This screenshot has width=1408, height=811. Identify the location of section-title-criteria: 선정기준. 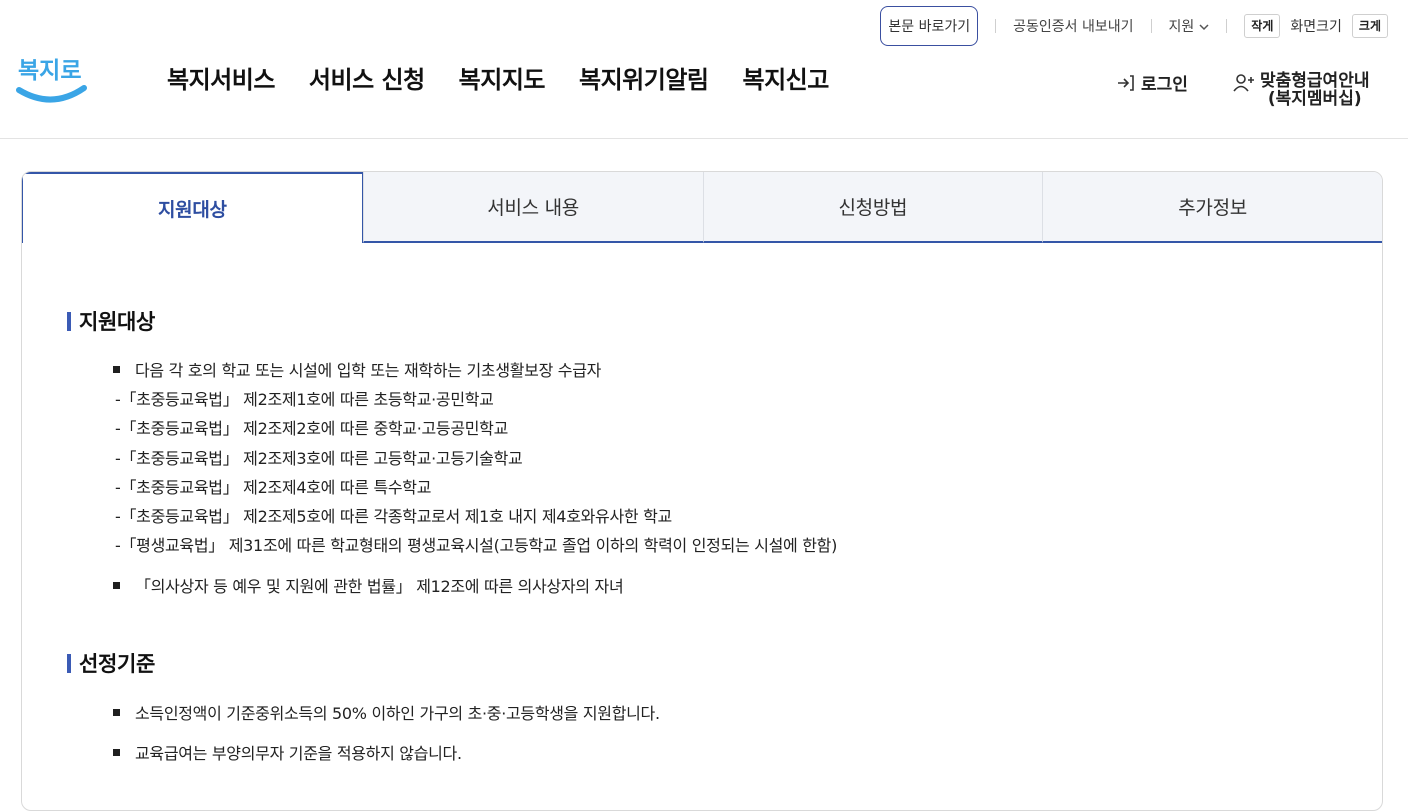
(111, 663).